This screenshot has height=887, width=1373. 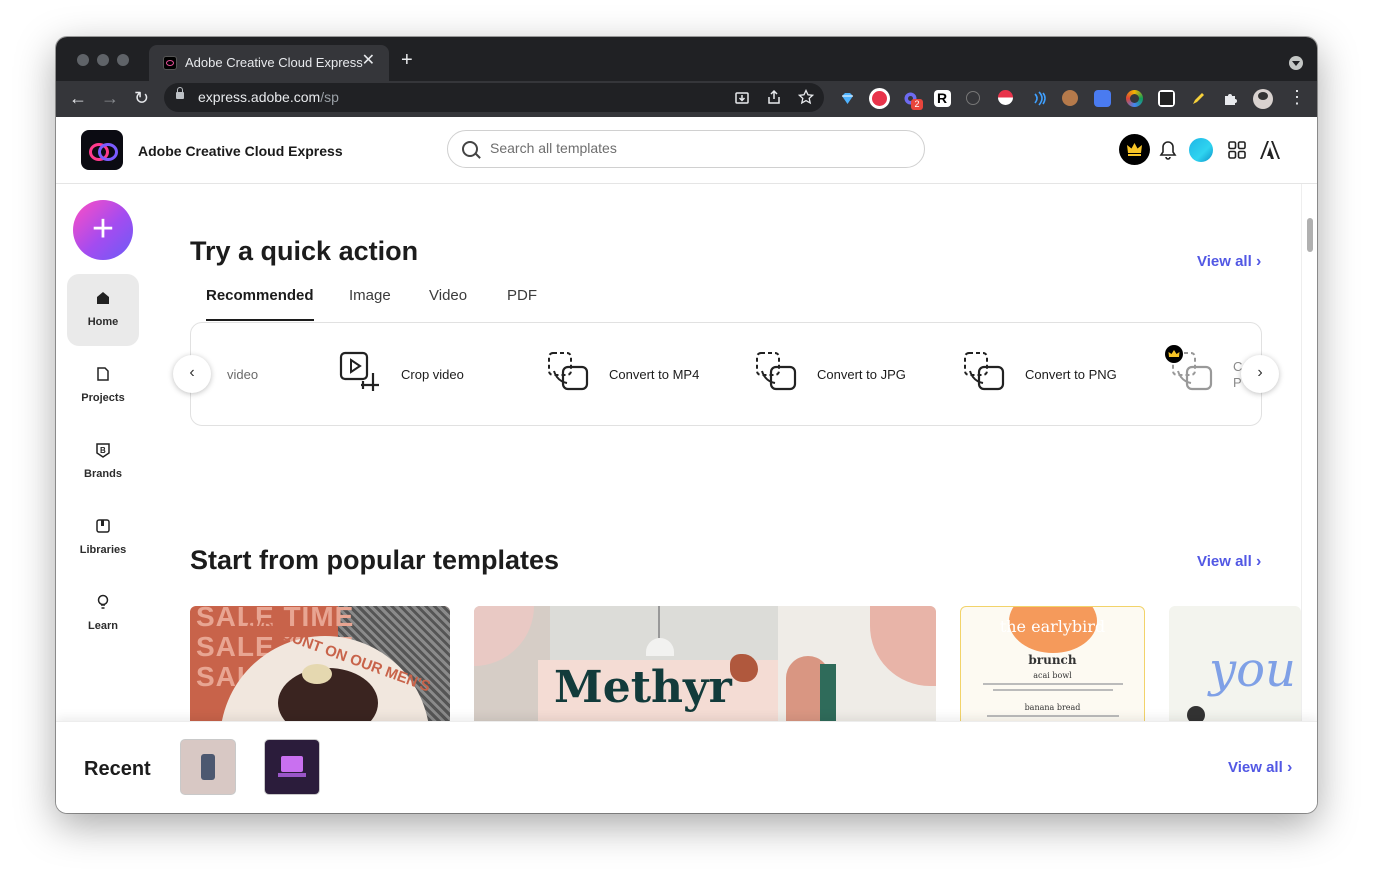 I want to click on carousel-prev-button: ‹, so click(x=192, y=374).